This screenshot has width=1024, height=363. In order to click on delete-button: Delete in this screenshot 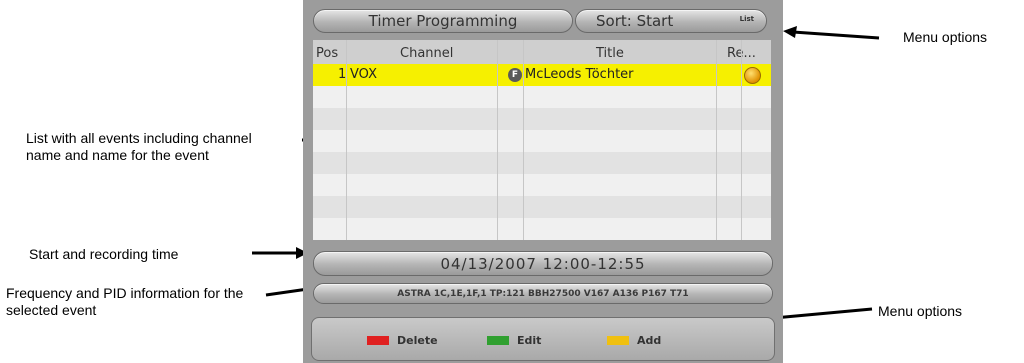, I will do `click(402, 340)`.